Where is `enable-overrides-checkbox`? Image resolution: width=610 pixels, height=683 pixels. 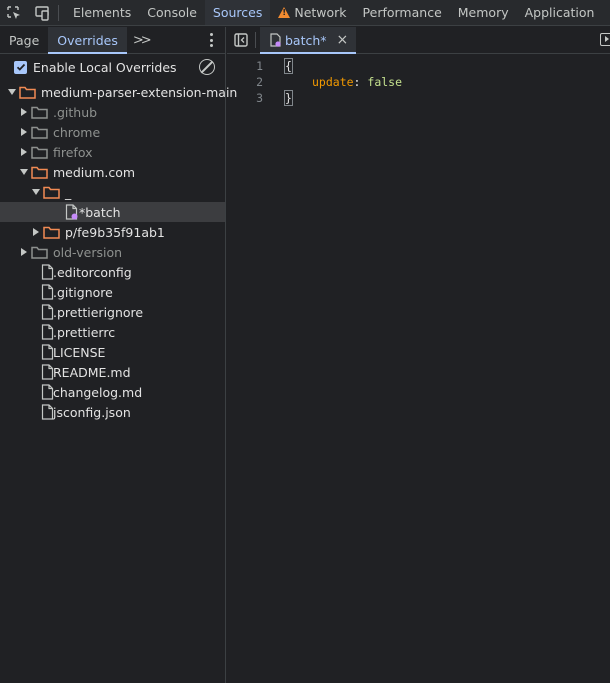 enable-overrides-checkbox is located at coordinates (20, 67).